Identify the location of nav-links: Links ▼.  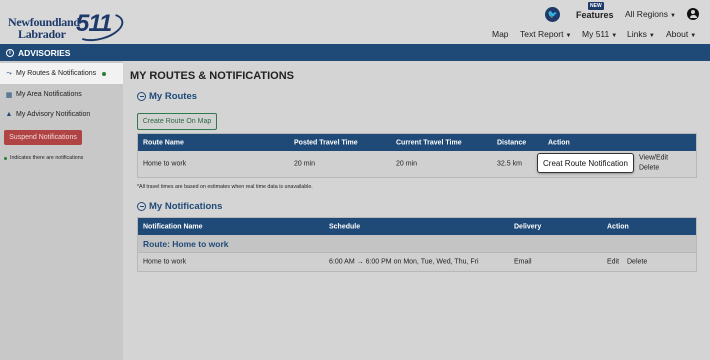
(641, 35).